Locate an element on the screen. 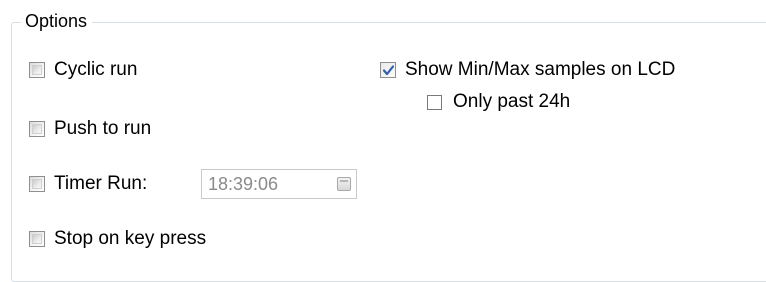  timer-run-time-value: 18:39:06 is located at coordinates (243, 183).